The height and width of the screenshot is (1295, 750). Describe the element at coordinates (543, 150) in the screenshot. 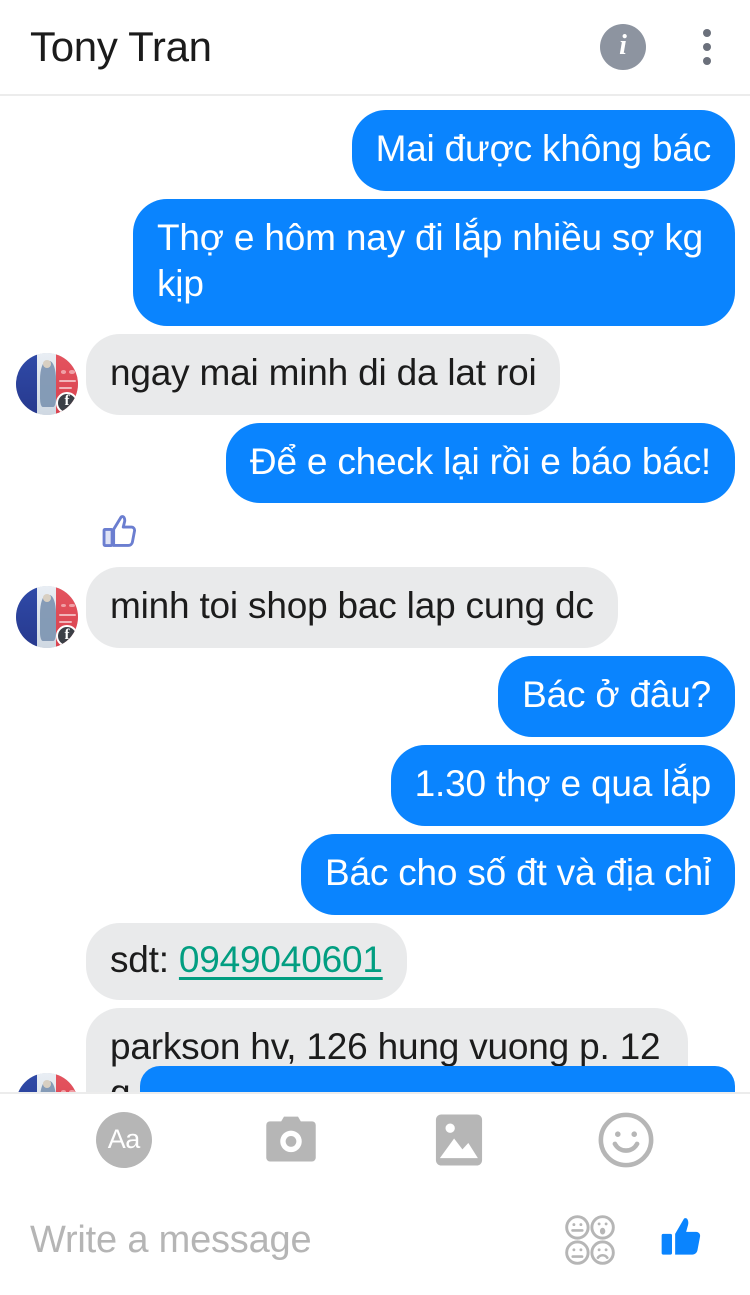

I see `message-bubble-outgoing: Mai được không bác` at that location.